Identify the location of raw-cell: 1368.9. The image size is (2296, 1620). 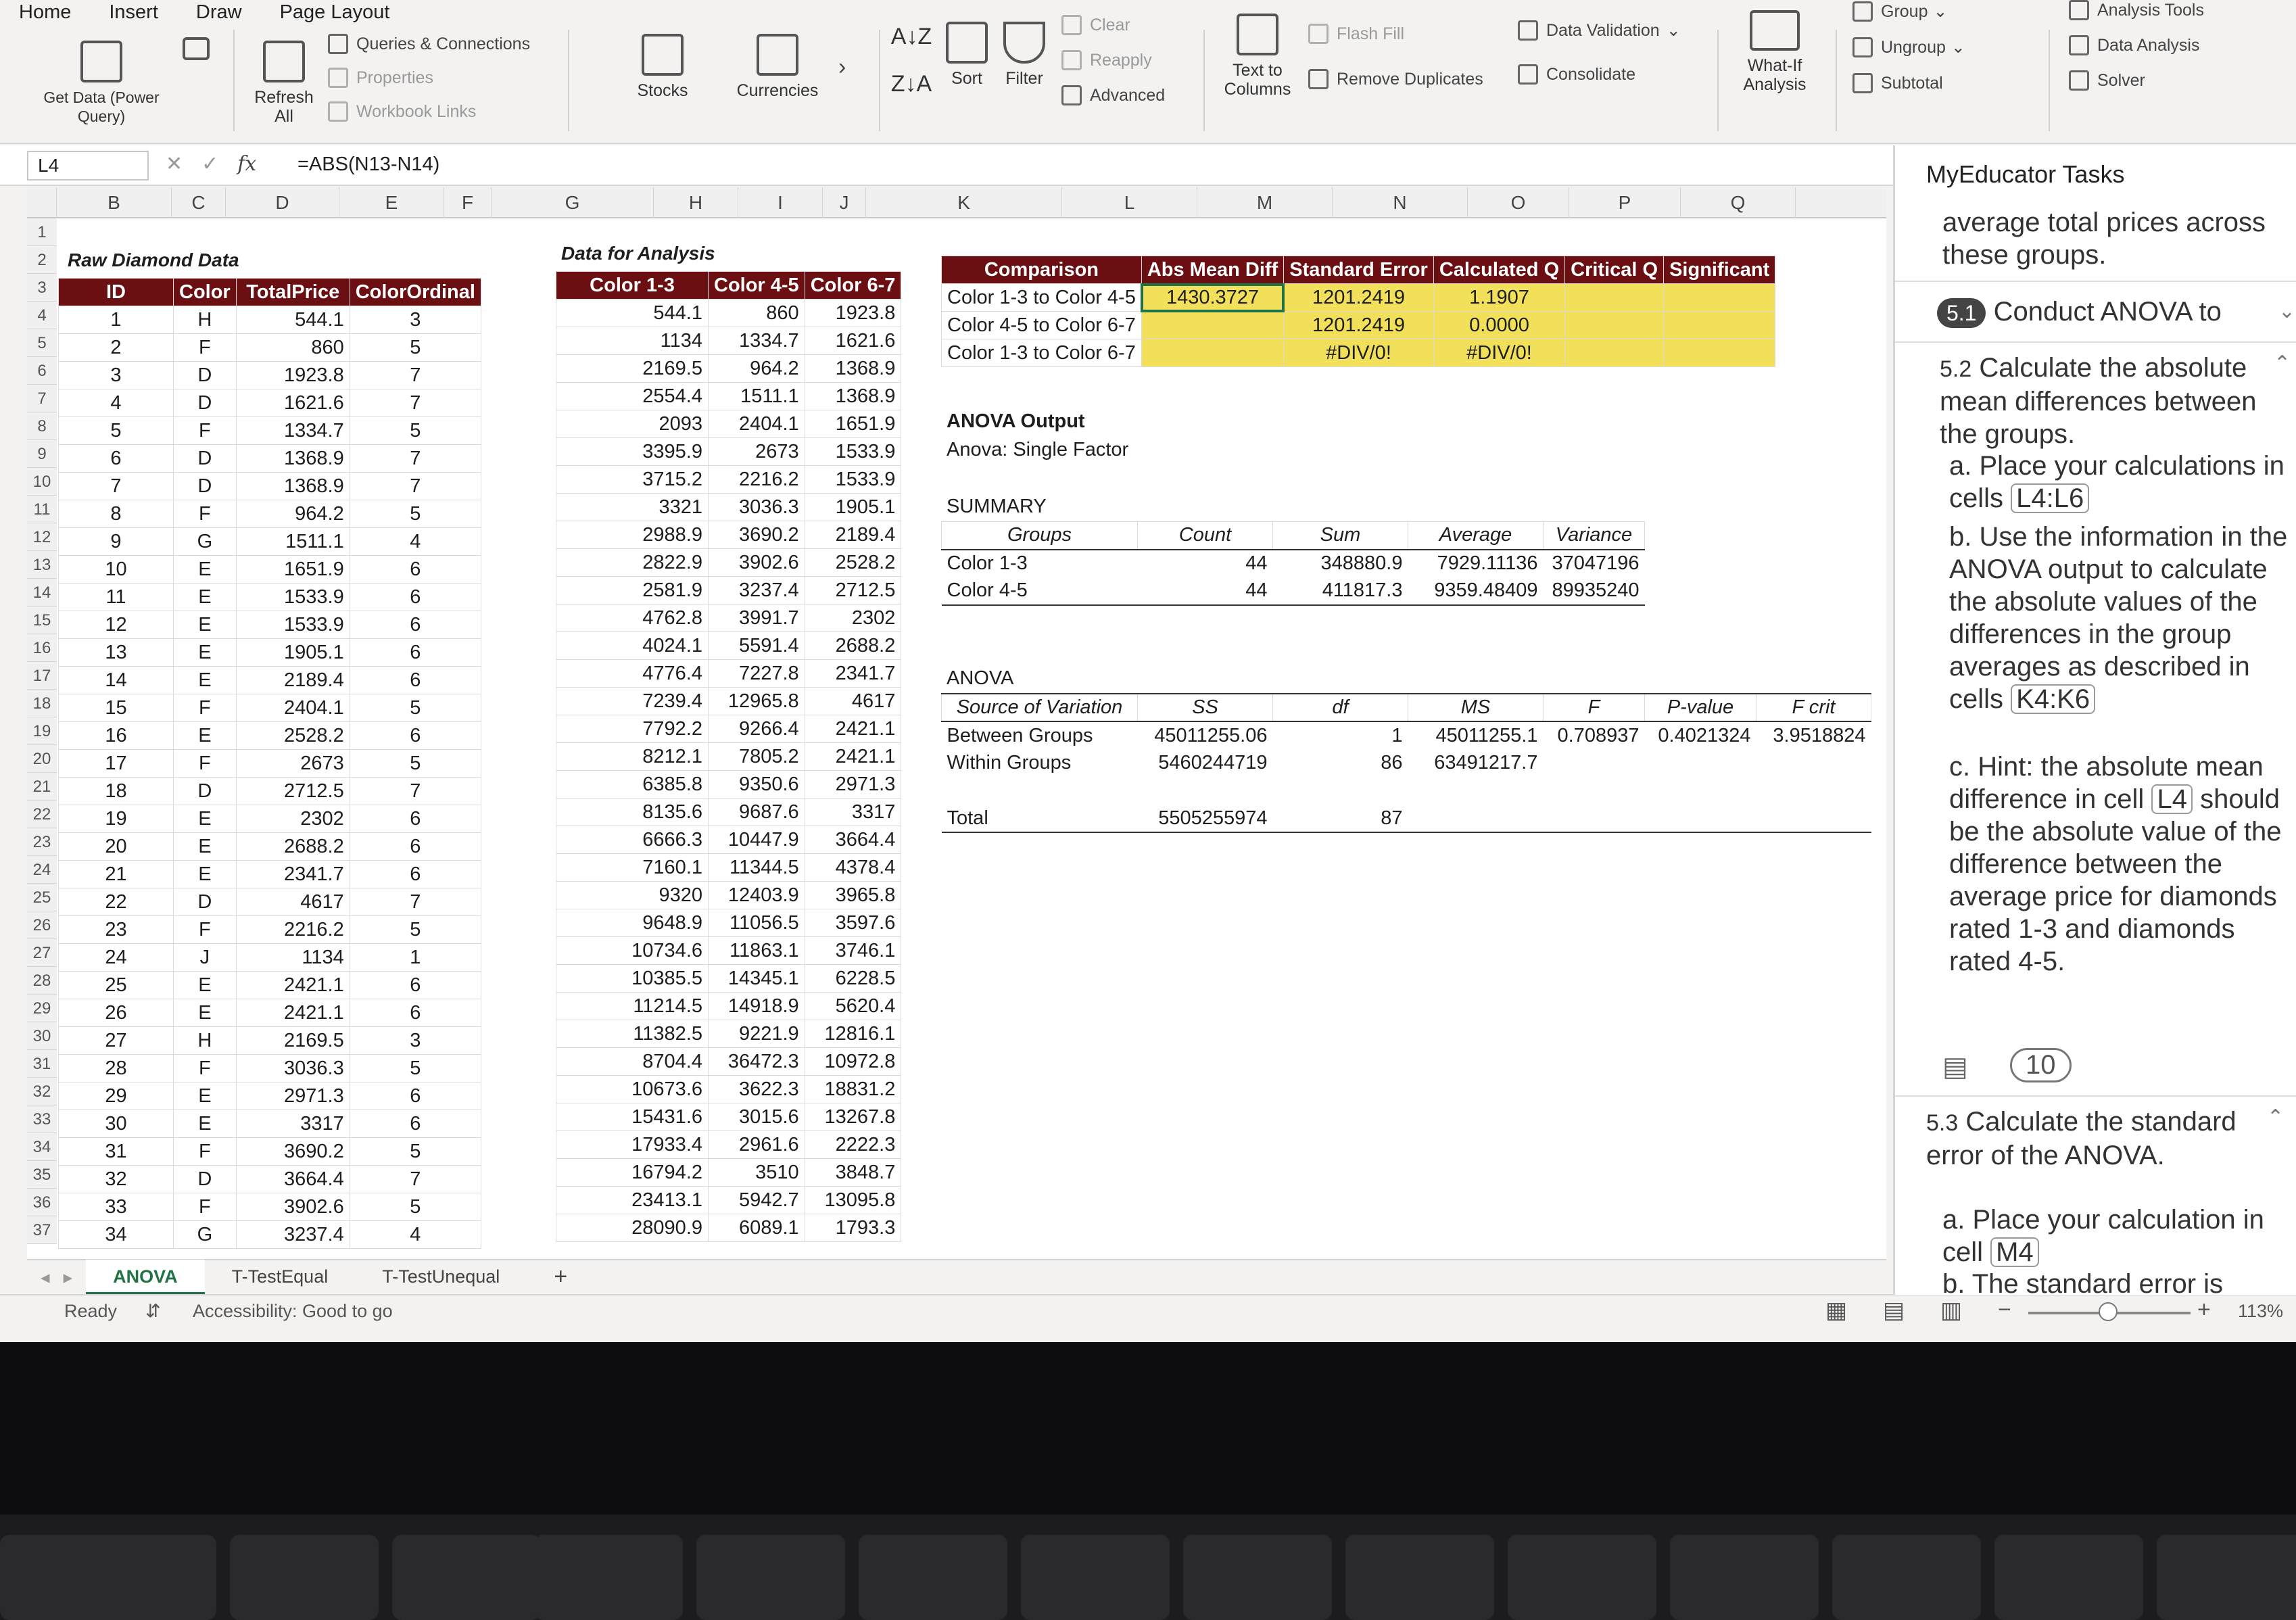
(292, 486).